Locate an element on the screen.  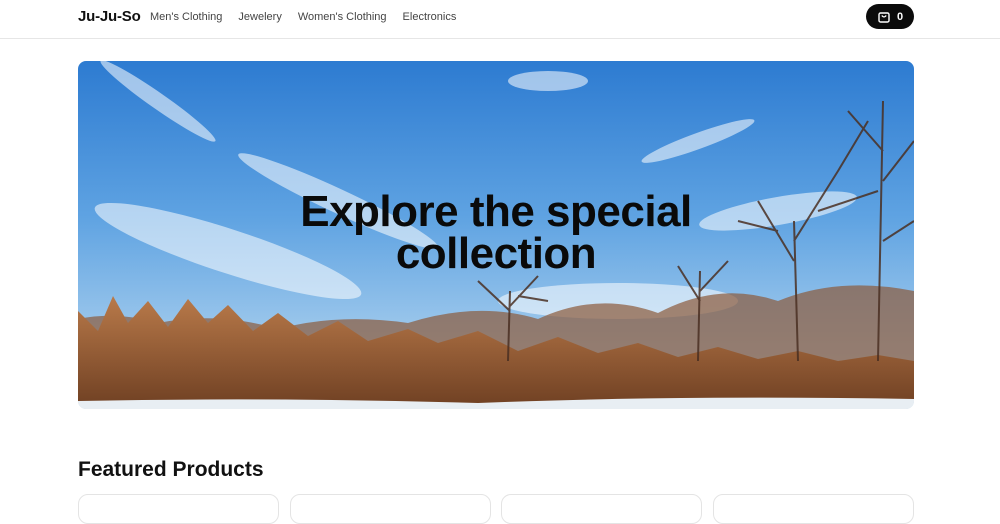
hero-title-line2: collection is located at coordinates (496, 253).